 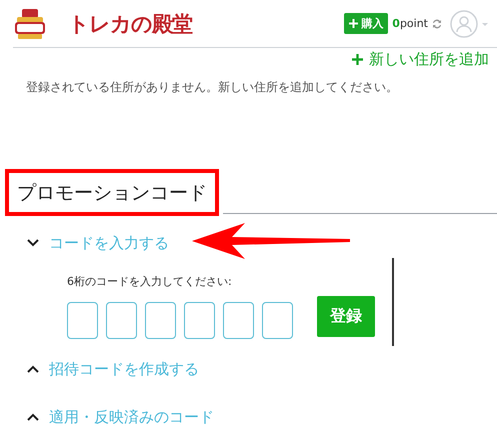 What do you see at coordinates (437, 24) in the screenshot?
I see `refresh-icon` at bounding box center [437, 24].